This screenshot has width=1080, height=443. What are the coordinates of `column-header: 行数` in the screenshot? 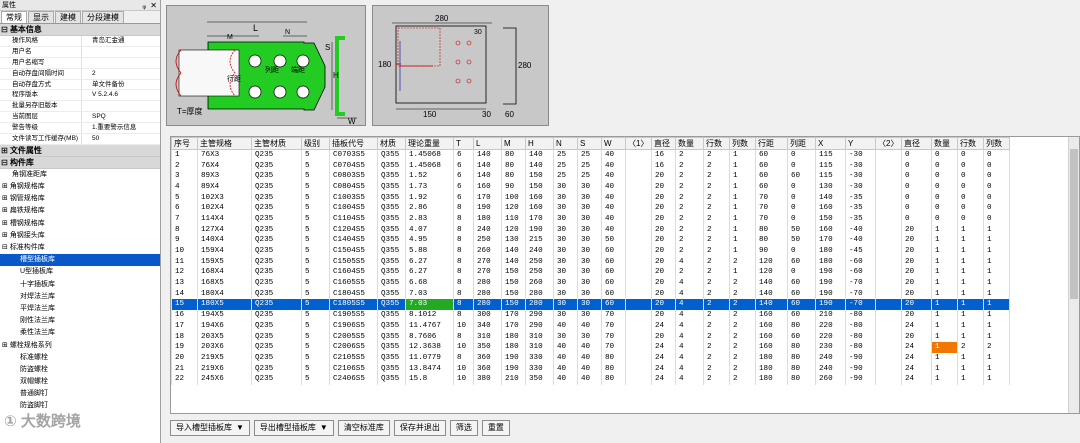 It's located at (970, 143).